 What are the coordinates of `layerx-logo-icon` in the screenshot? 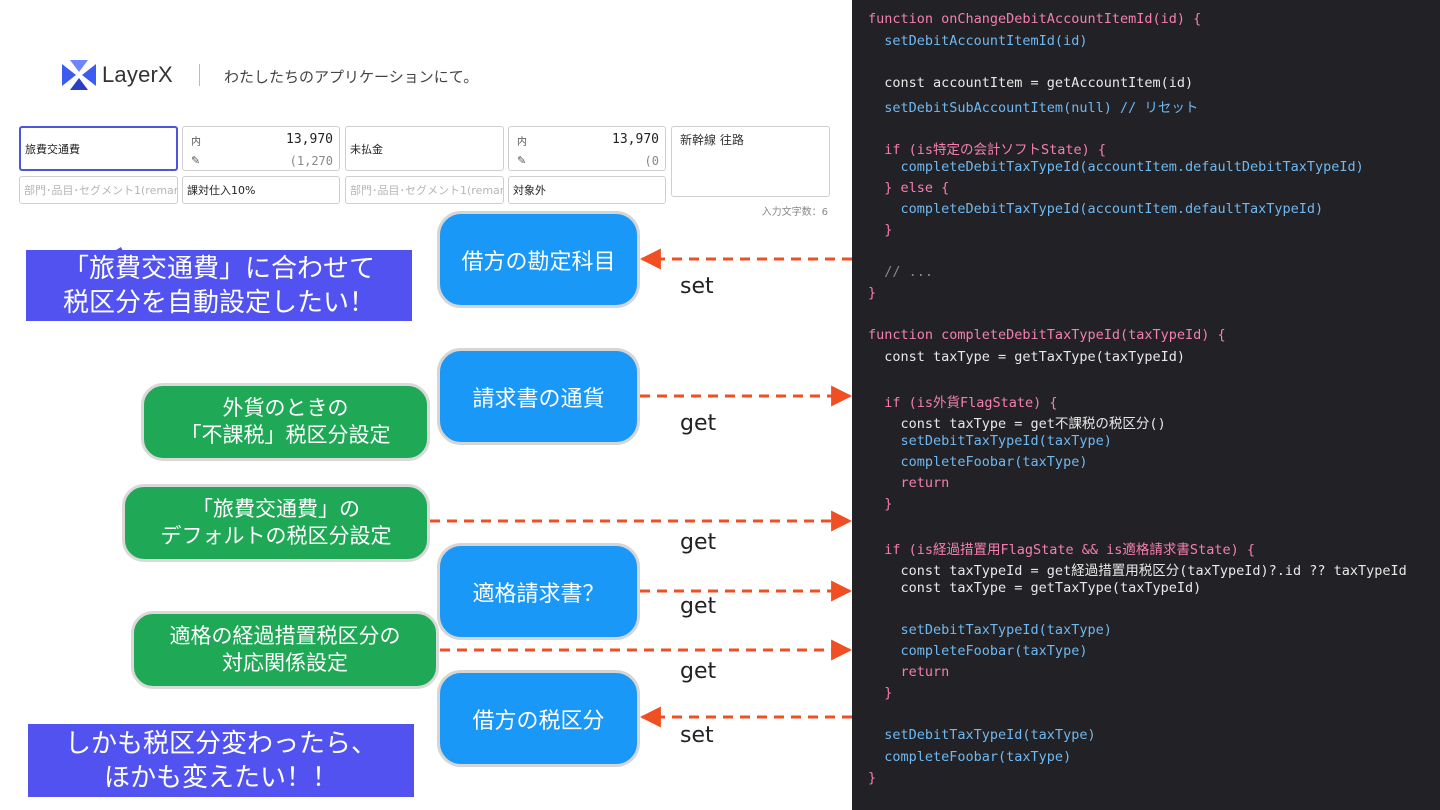 It's located at (79, 75).